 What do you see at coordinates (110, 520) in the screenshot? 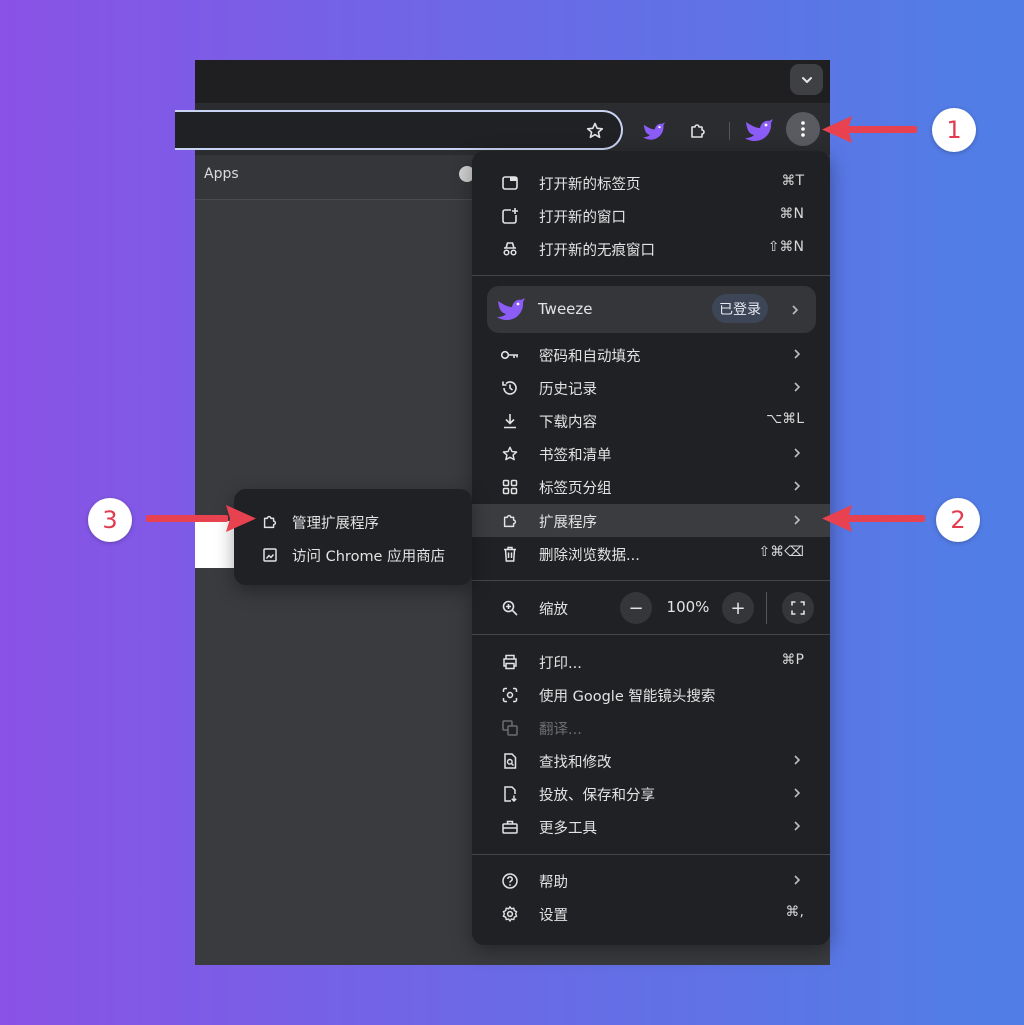
I see `step-badge-3: 3` at bounding box center [110, 520].